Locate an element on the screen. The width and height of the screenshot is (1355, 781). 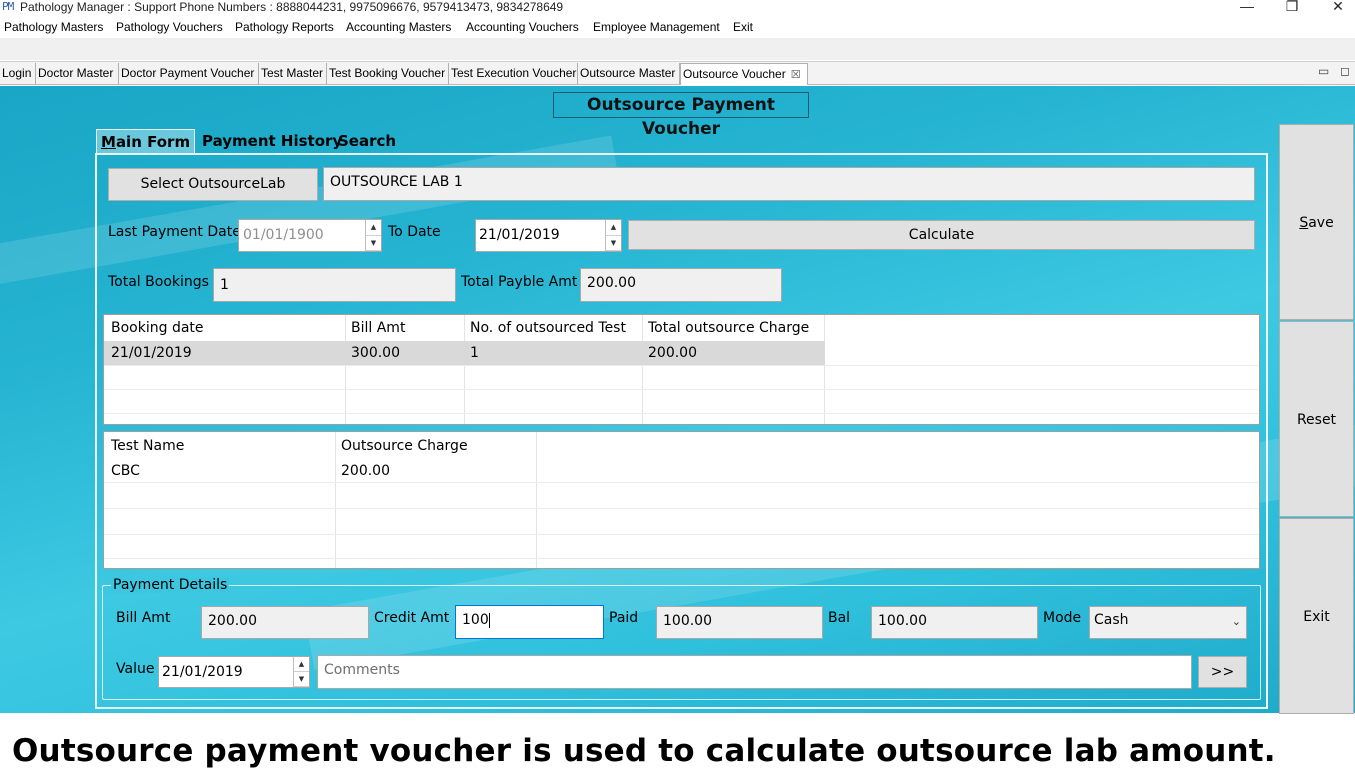
toolstrip is located at coordinates (677, 49).